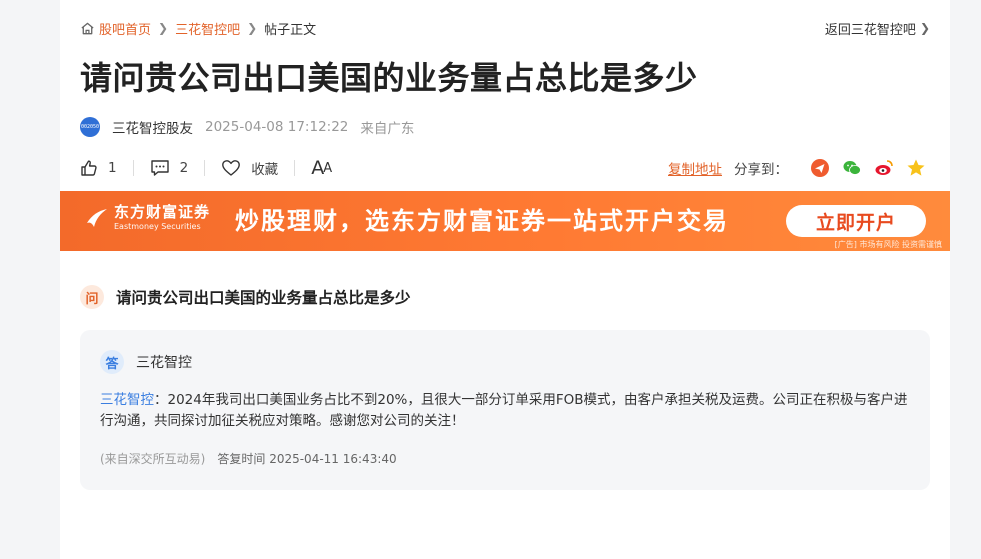  What do you see at coordinates (387, 129) in the screenshot?
I see `post-location: 来自广东` at bounding box center [387, 129].